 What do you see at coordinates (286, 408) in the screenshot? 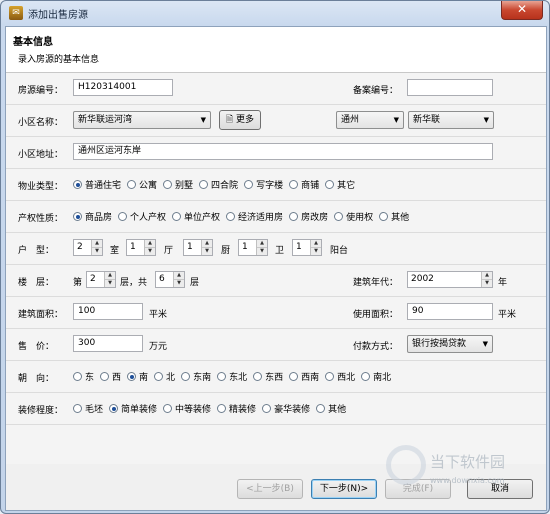
I see `radio-option: 豪华装修` at bounding box center [286, 408].